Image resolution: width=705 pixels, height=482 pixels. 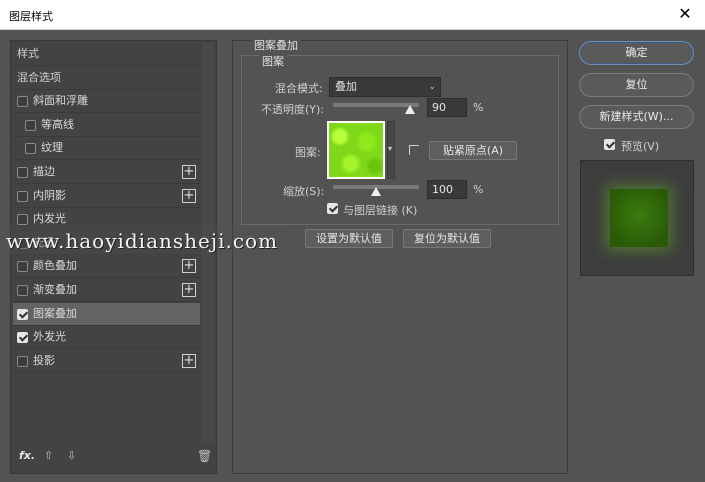 What do you see at coordinates (106, 267) in the screenshot?
I see `style-row: 颜色叠加 +` at bounding box center [106, 267].